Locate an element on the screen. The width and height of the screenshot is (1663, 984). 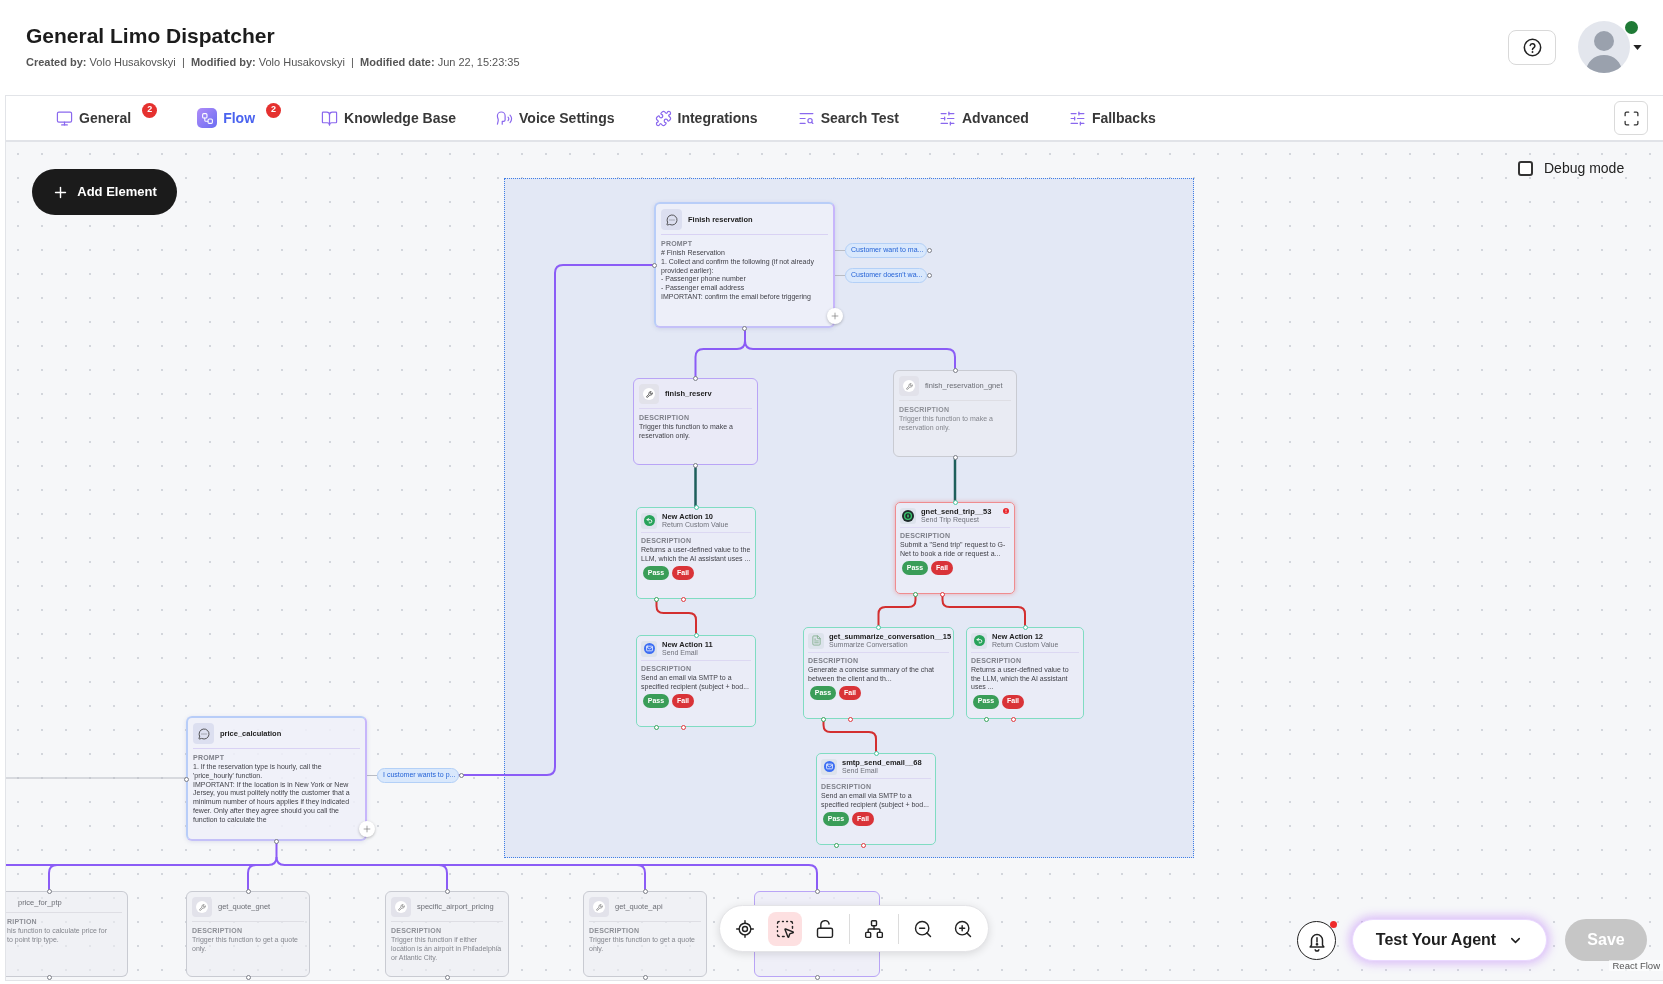
flowchart-icon is located at coordinates (207, 118).